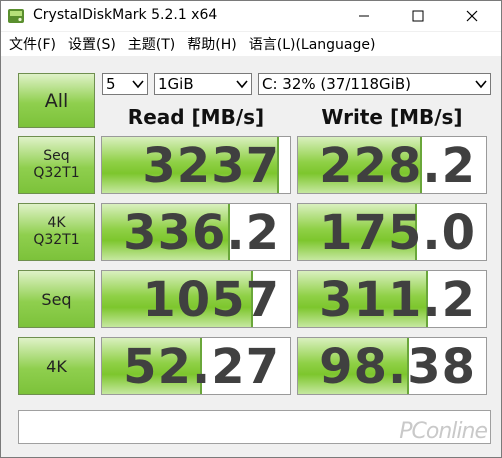 The width and height of the screenshot is (502, 458). What do you see at coordinates (56, 100) in the screenshot?
I see `all-button: All` at bounding box center [56, 100].